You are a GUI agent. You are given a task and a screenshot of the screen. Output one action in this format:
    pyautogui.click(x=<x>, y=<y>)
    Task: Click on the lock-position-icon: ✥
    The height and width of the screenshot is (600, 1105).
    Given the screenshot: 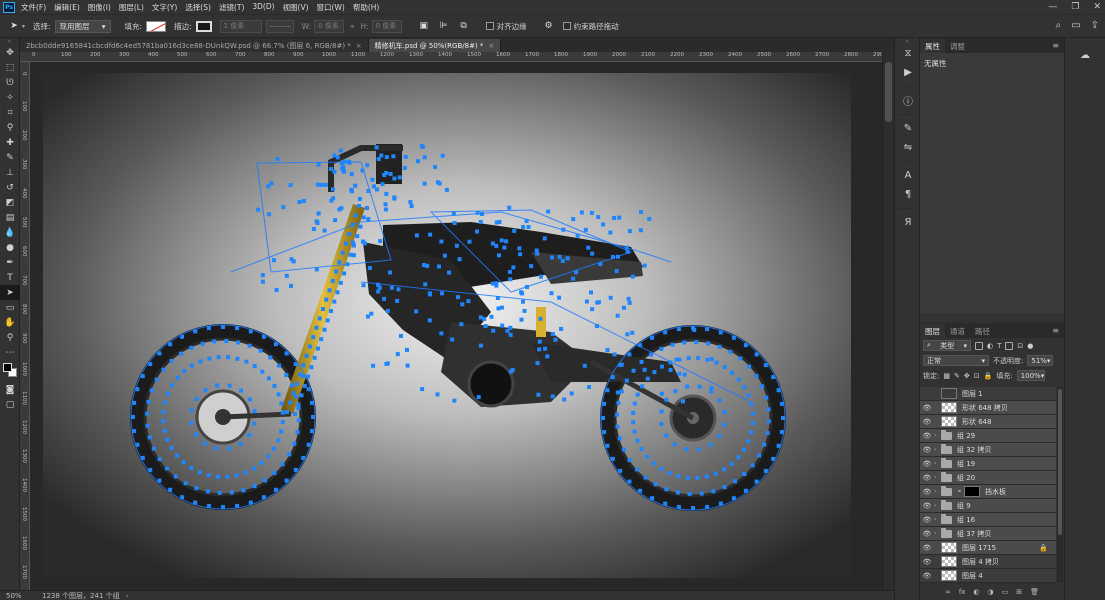 What is the action you would take?
    pyautogui.click(x=967, y=376)
    